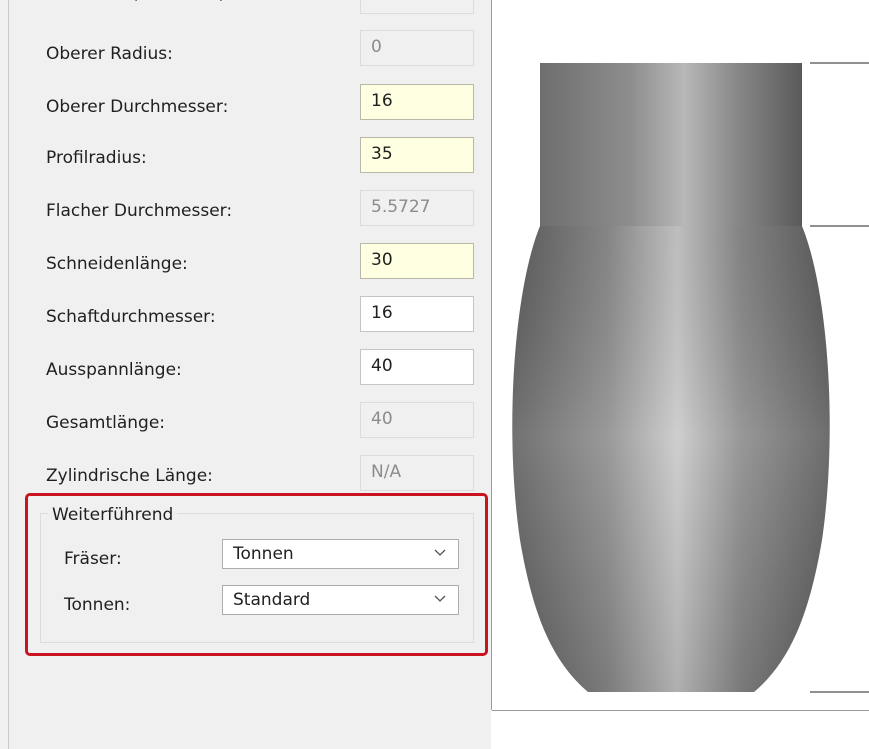 This screenshot has width=869, height=749. I want to click on schneidenlaenge-field: 30, so click(417, 261).